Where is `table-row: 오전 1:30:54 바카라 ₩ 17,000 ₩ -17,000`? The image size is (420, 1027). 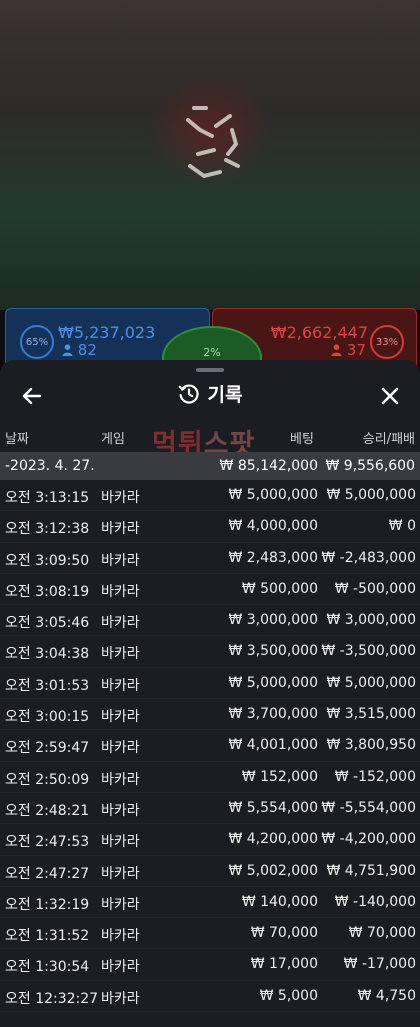
table-row: 오전 1:30:54 바카라 ₩ 17,000 ₩ -17,000 is located at coordinates (210, 964).